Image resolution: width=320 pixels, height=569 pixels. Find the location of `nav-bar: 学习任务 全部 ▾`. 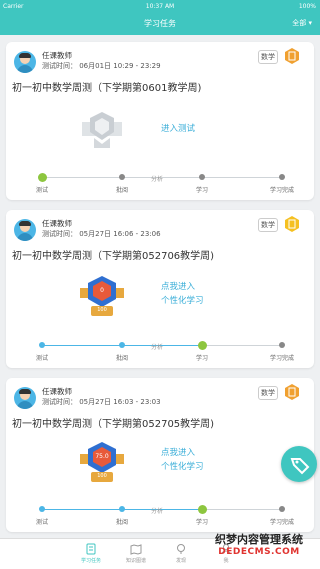

nav-bar: 学习任务 全部 ▾ is located at coordinates (160, 24).